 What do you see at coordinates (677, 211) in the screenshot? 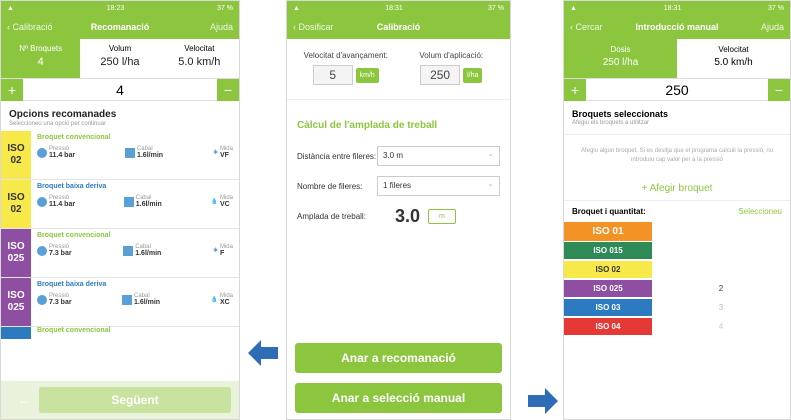
I see `quantity-header: Broquet i quantitat: Seleccioneu` at bounding box center [677, 211].